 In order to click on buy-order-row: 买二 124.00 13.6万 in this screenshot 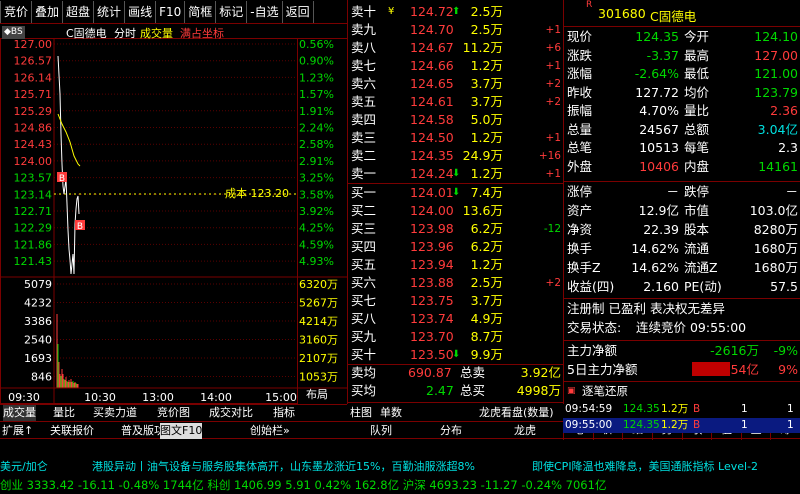, I will do `click(455, 211)`.